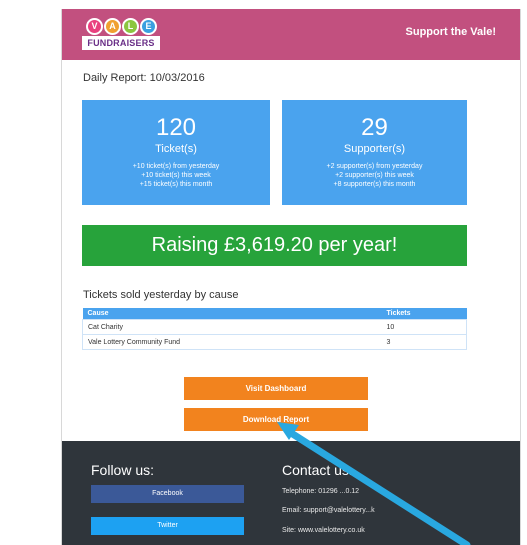 This screenshot has width=527, height=545. I want to click on arrow-pointer-icon, so click(374, 483).